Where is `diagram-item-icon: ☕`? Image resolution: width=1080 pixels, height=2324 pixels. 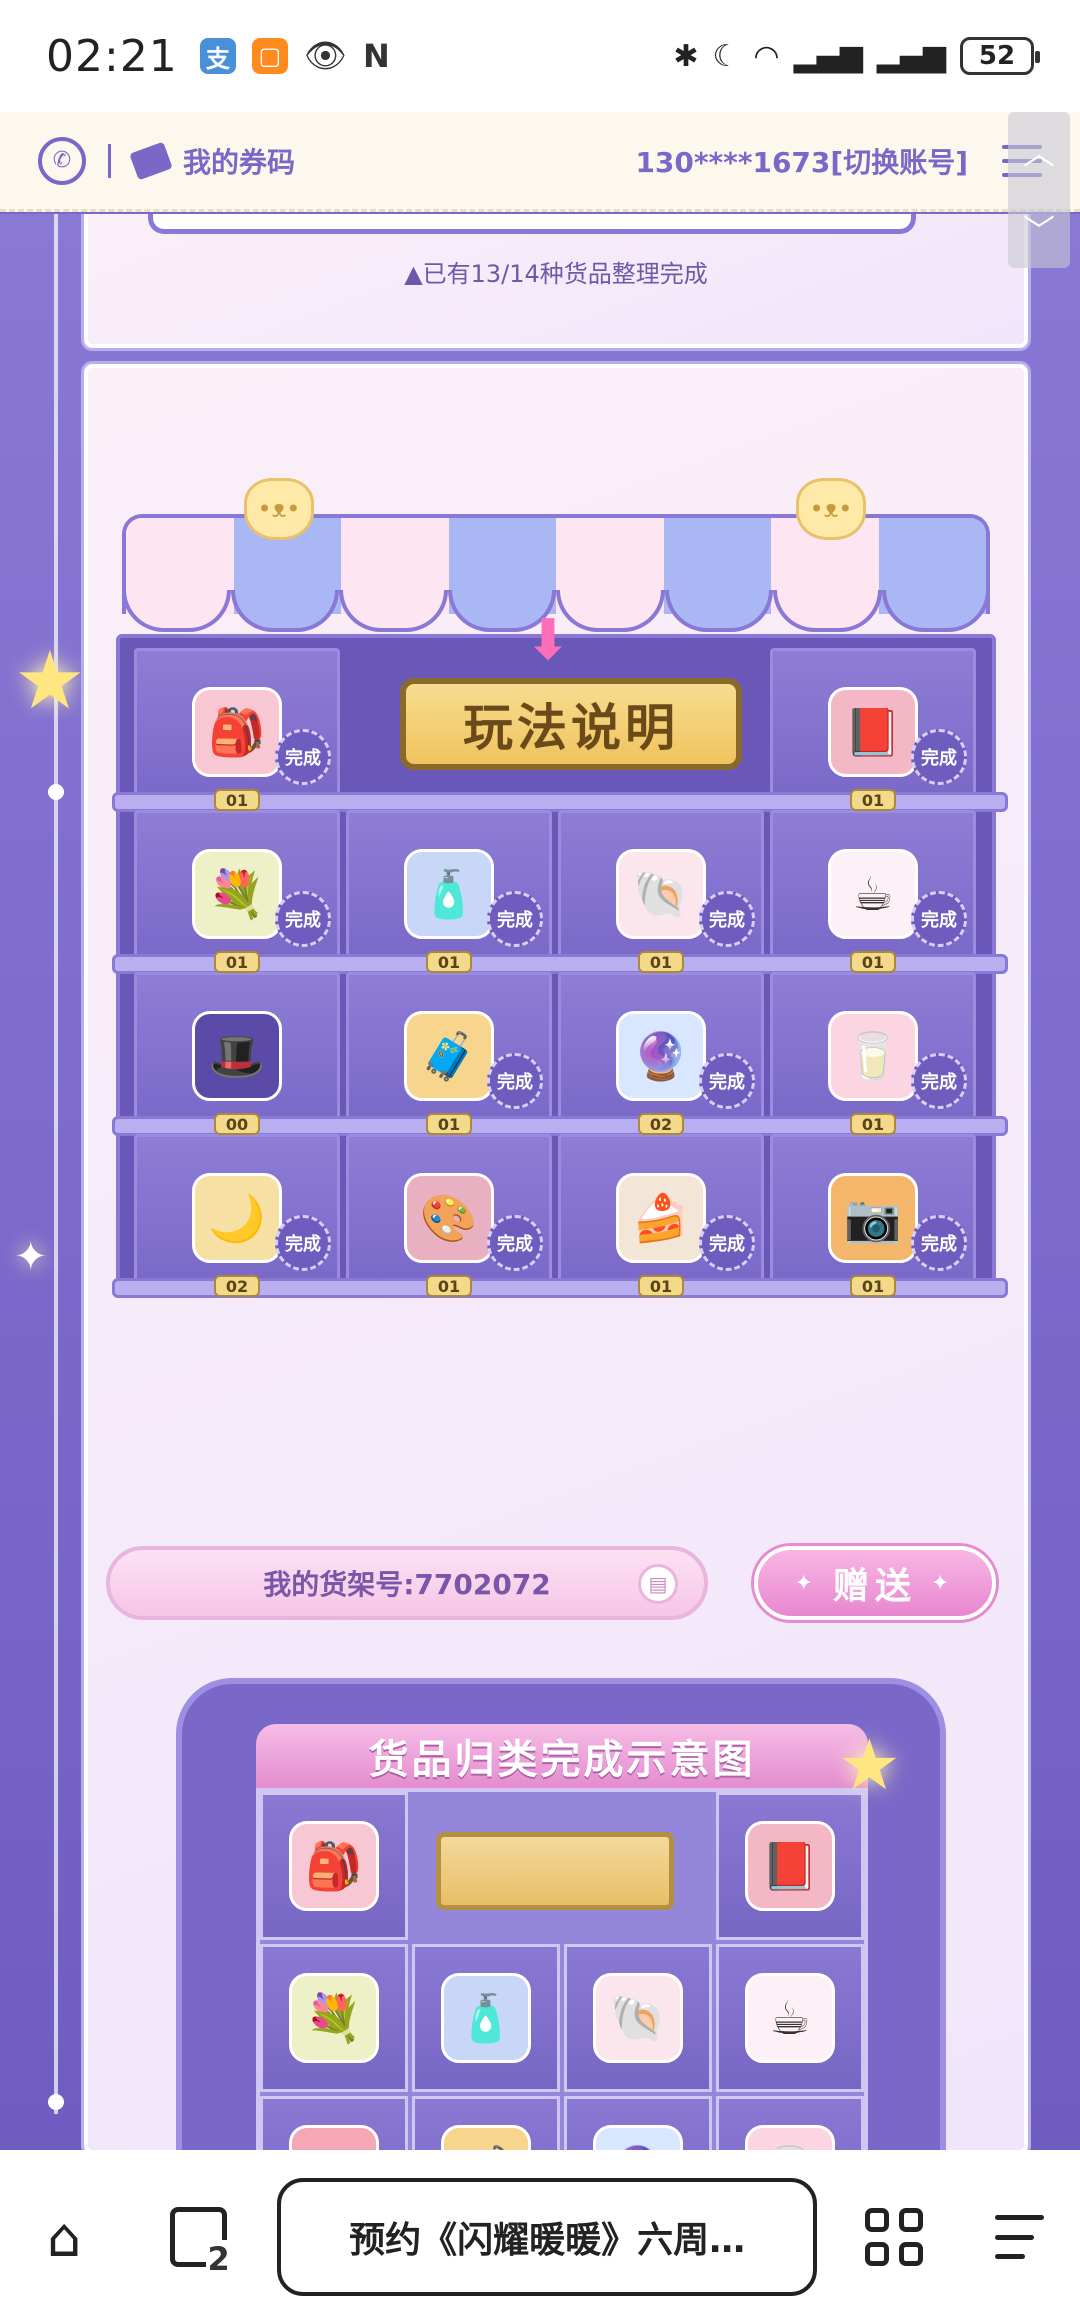
diagram-item-icon: ☕ is located at coordinates (790, 2018).